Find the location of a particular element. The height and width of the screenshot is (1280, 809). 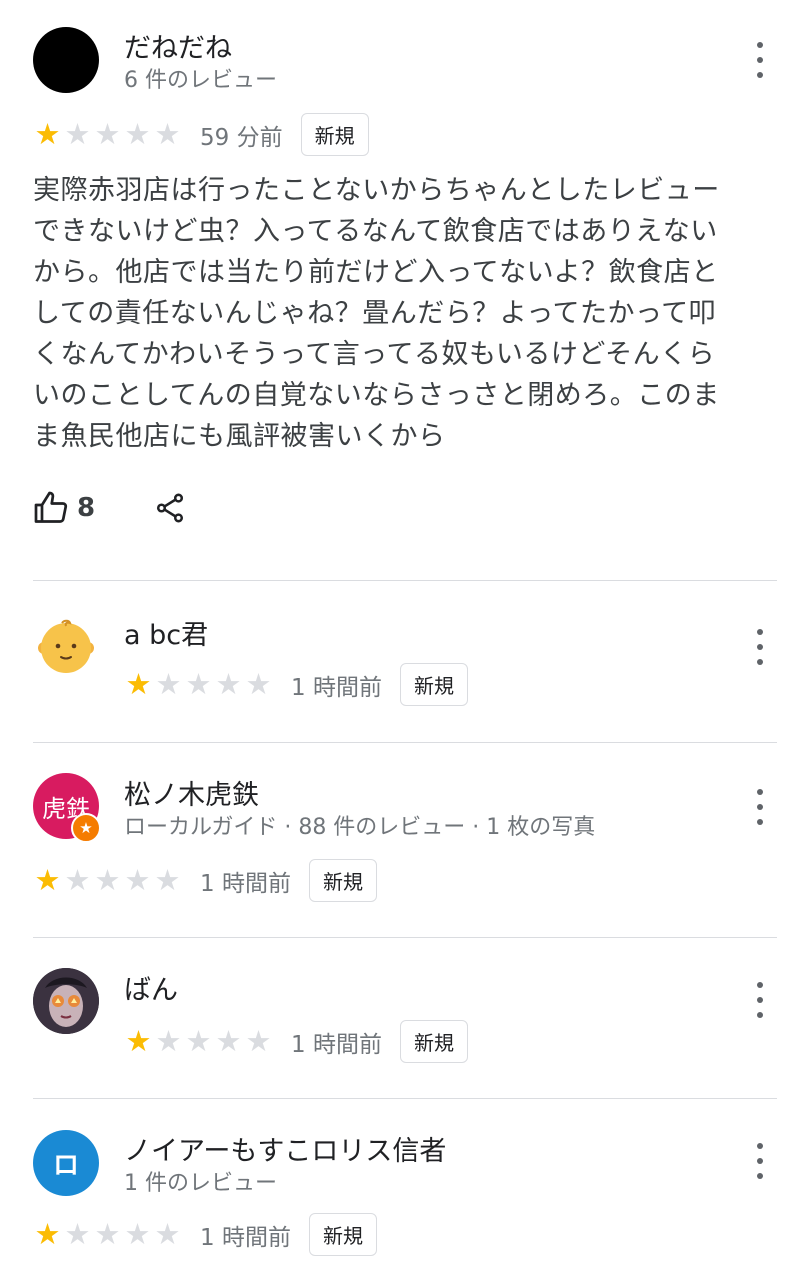

reviewer-meta: ローカルガイド · 88 件のレビュー · 1 枚の写真 is located at coordinates (360, 827).